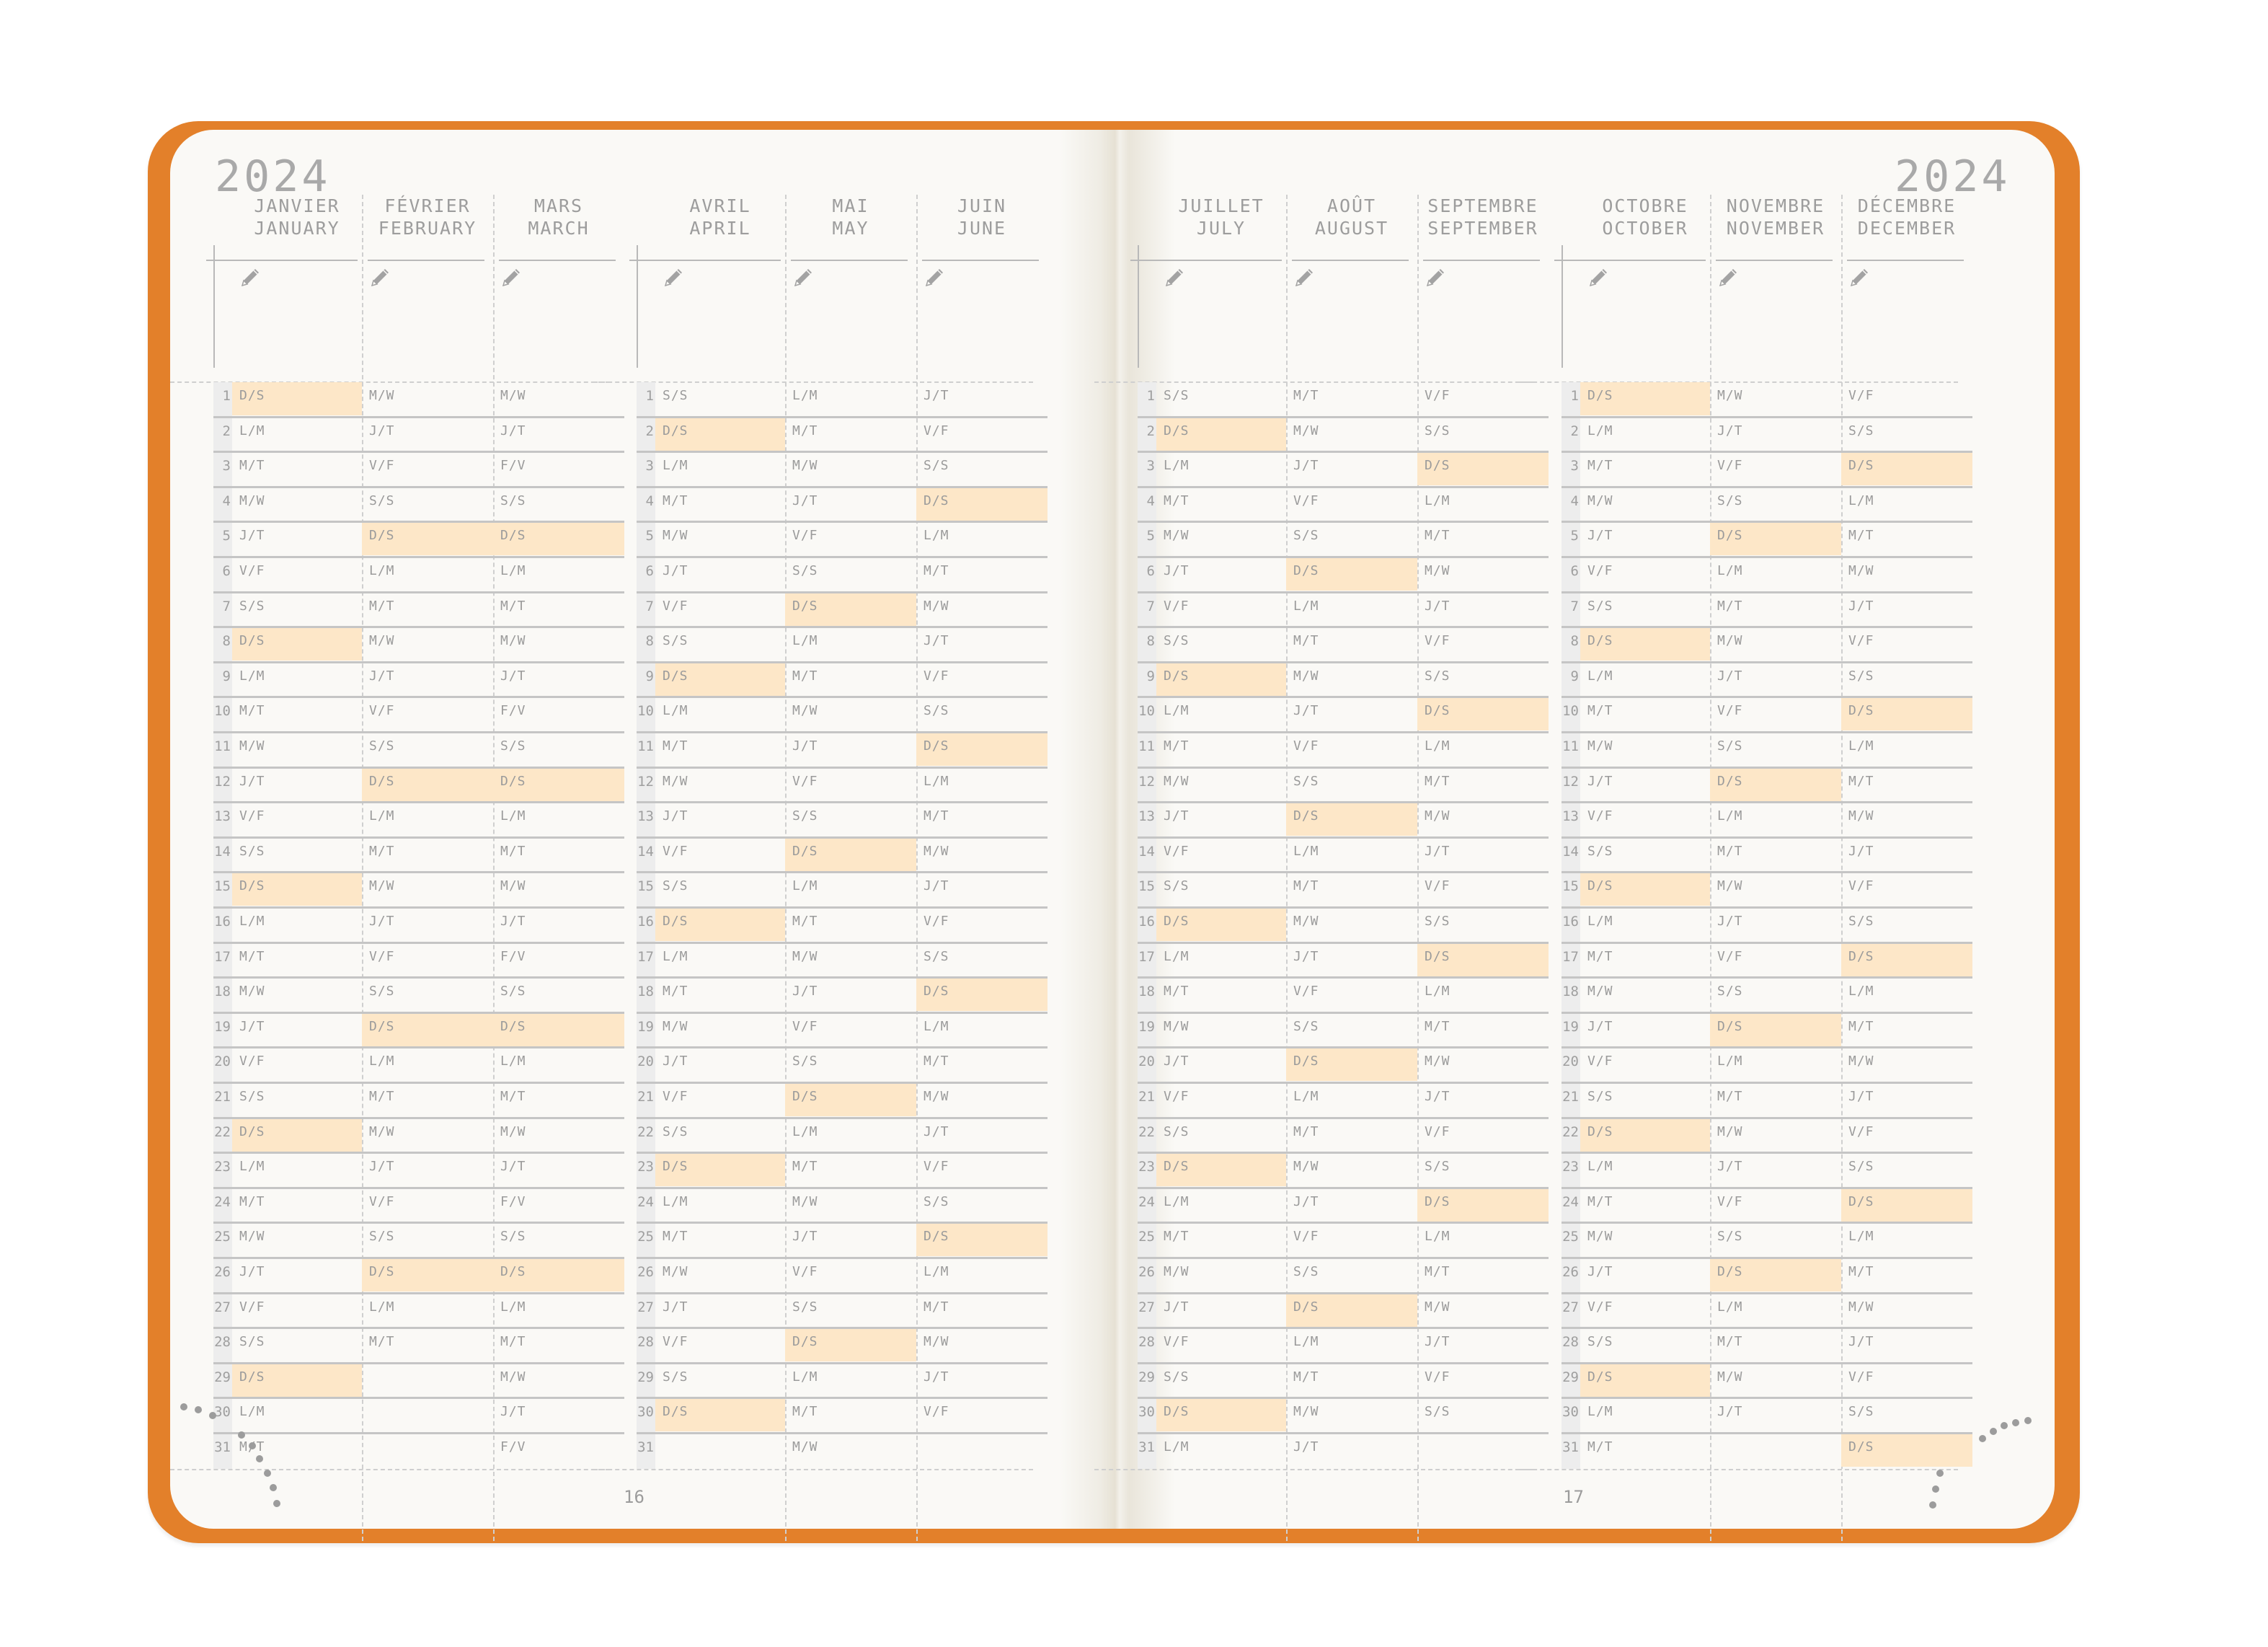 The image size is (2268, 1647). Describe the element at coordinates (558, 1205) in the screenshot. I see `day-cell: F/V` at that location.